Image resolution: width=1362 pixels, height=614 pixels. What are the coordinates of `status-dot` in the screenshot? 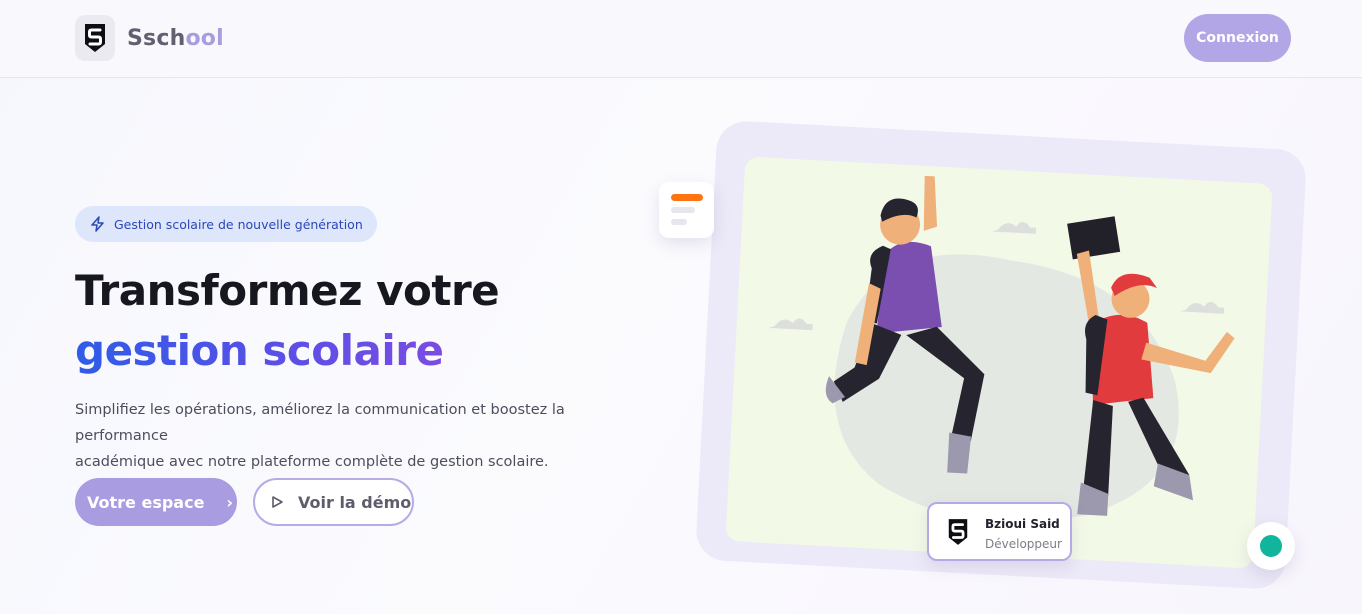 It's located at (1271, 546).